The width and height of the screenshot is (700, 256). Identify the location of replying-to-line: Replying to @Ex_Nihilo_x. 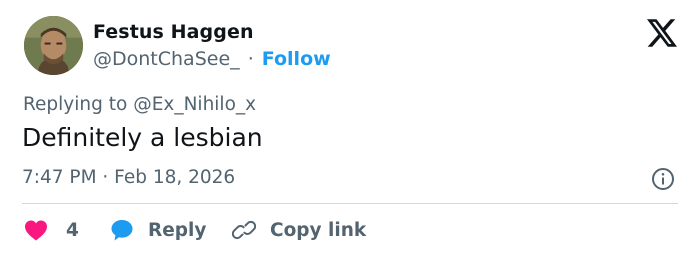
(139, 104).